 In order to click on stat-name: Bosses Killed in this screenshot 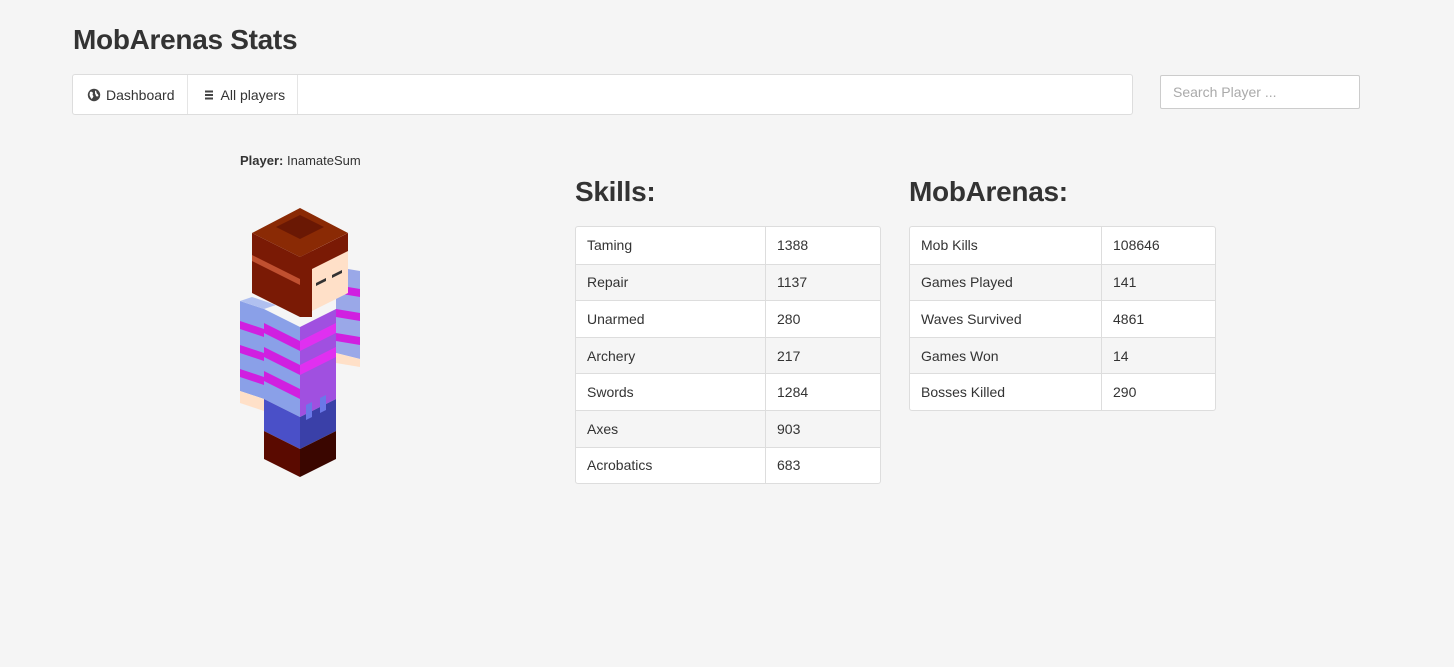, I will do `click(1006, 391)`.